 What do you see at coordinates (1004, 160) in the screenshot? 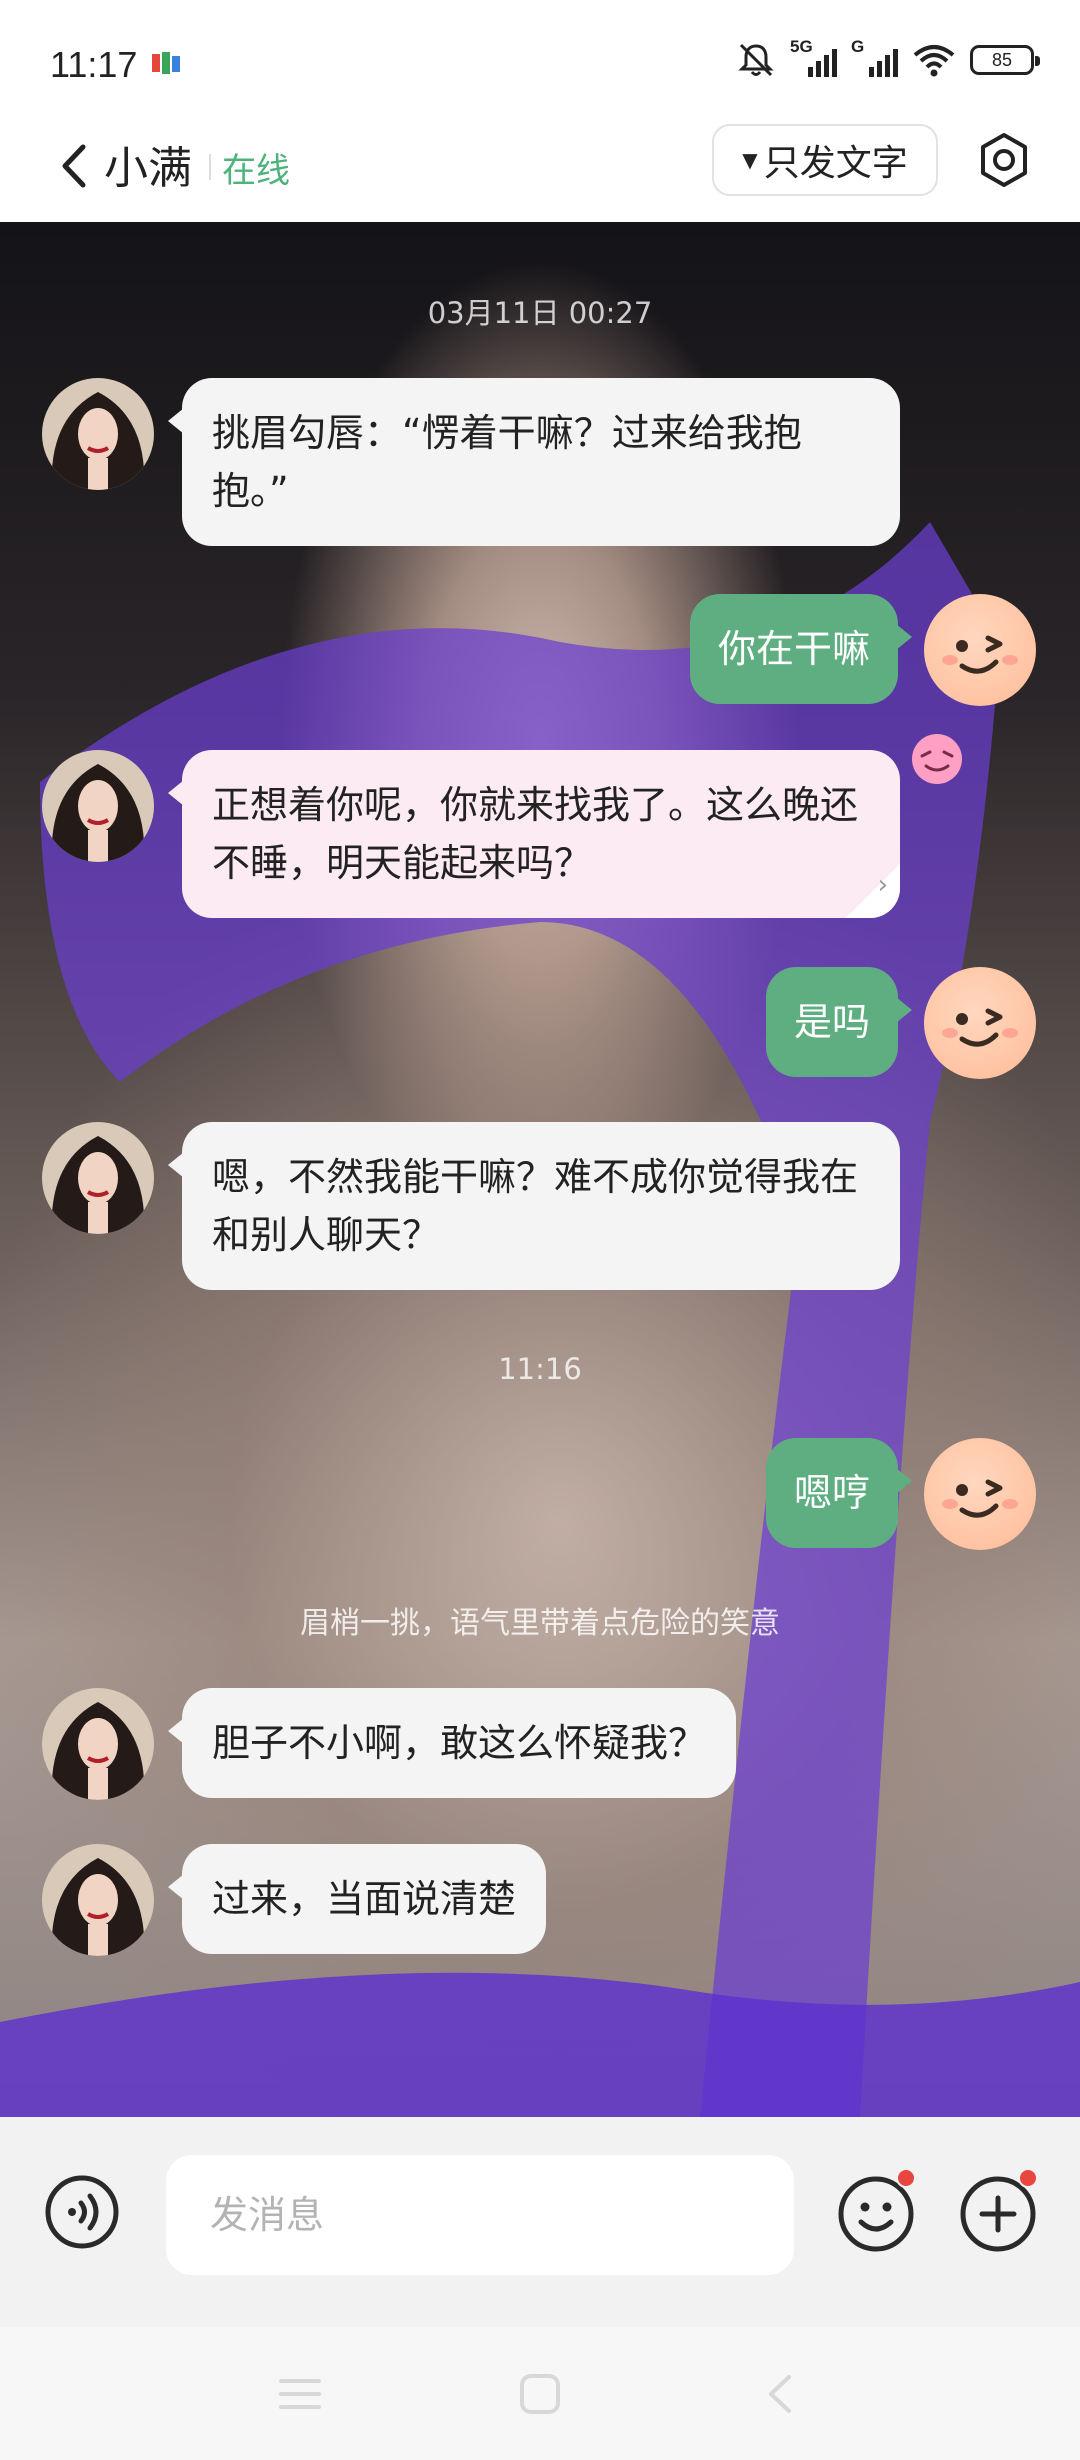
I see `settings-gear-icon` at bounding box center [1004, 160].